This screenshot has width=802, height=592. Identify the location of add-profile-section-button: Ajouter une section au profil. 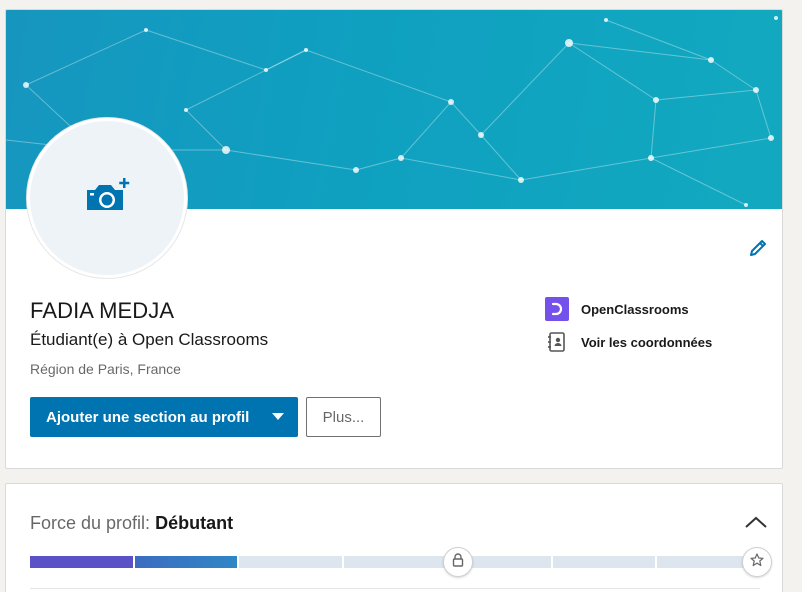
(164, 417).